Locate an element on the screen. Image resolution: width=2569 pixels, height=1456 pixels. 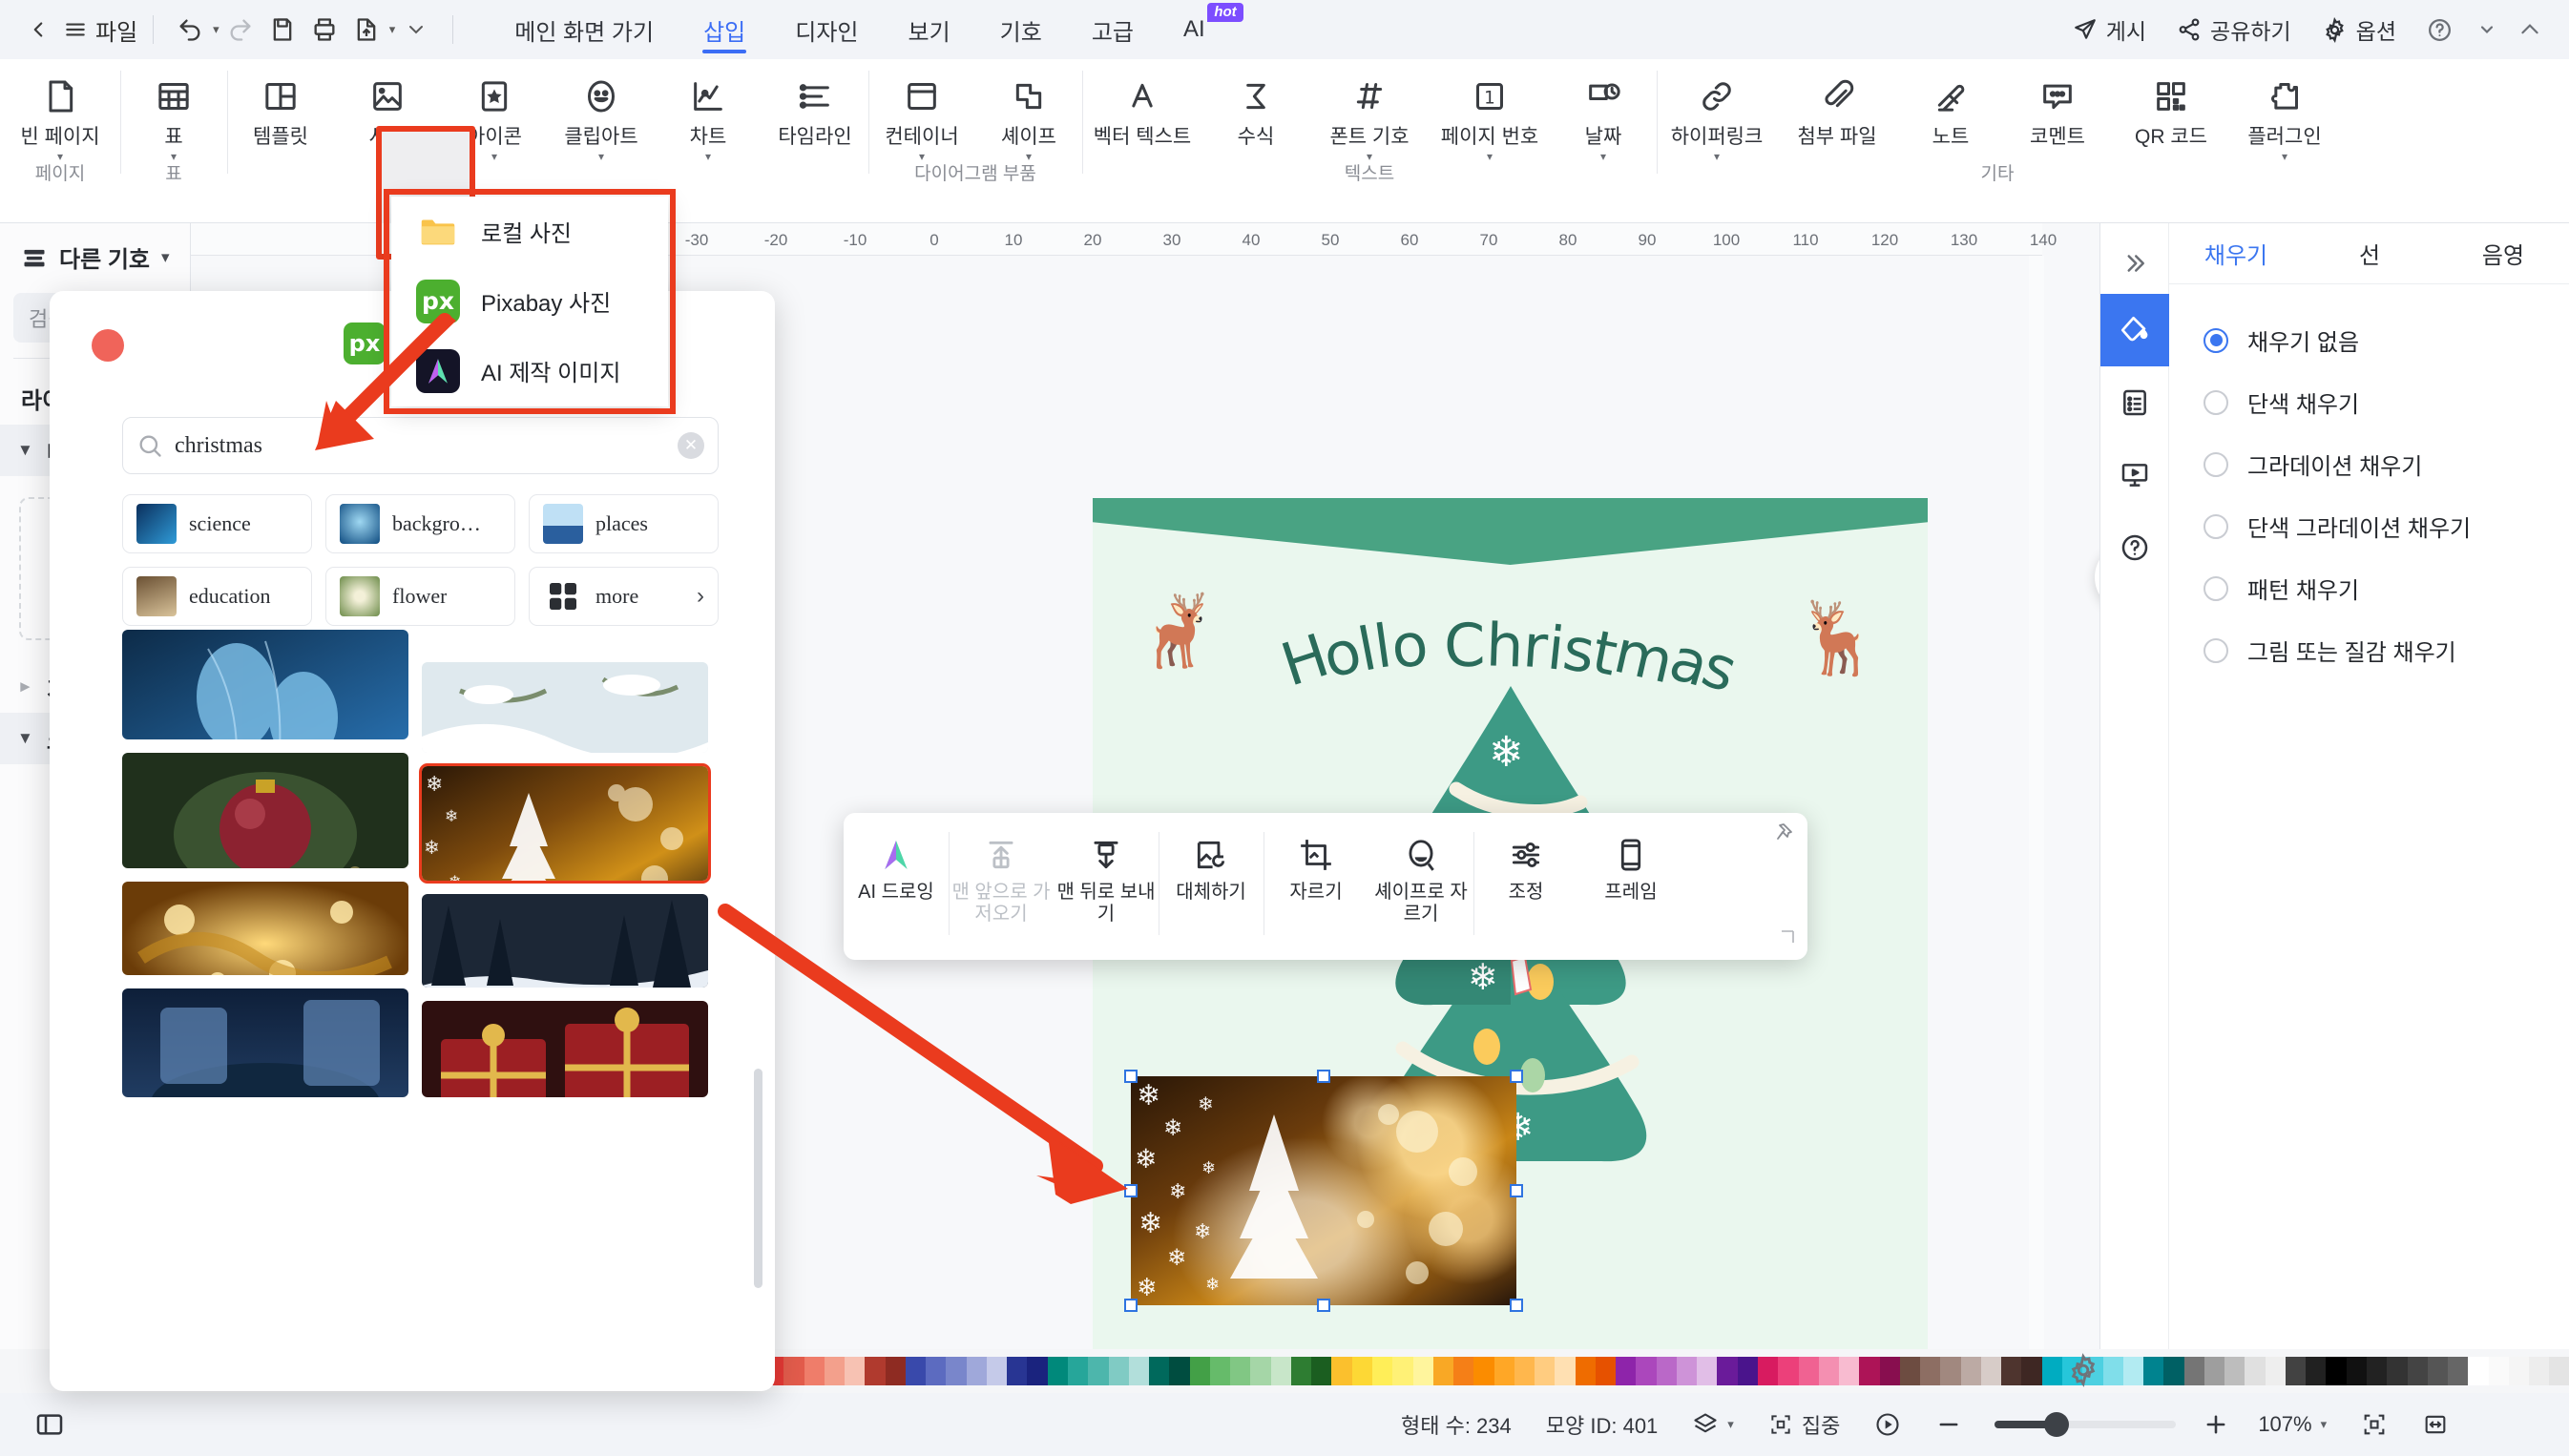
ribbon-button-timeline: 타임라인 is located at coordinates (815, 124).